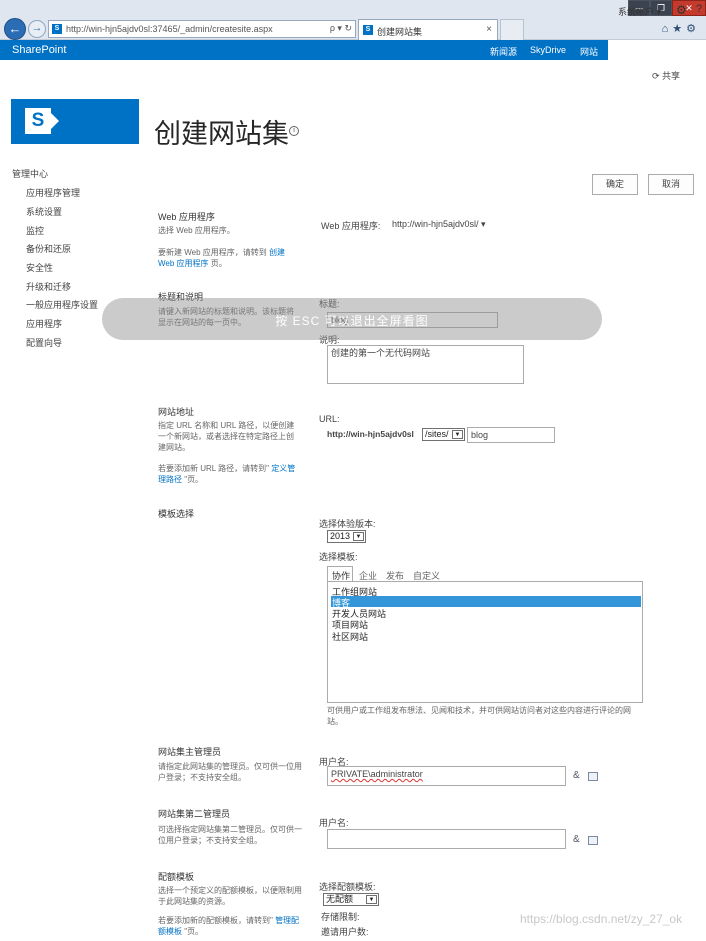 The width and height of the screenshot is (706, 941). I want to click on secondary-admin-desc: 可选择指定网站集第二管理员。仅可供一位用户登录；不支持安全组。, so click(230, 835).